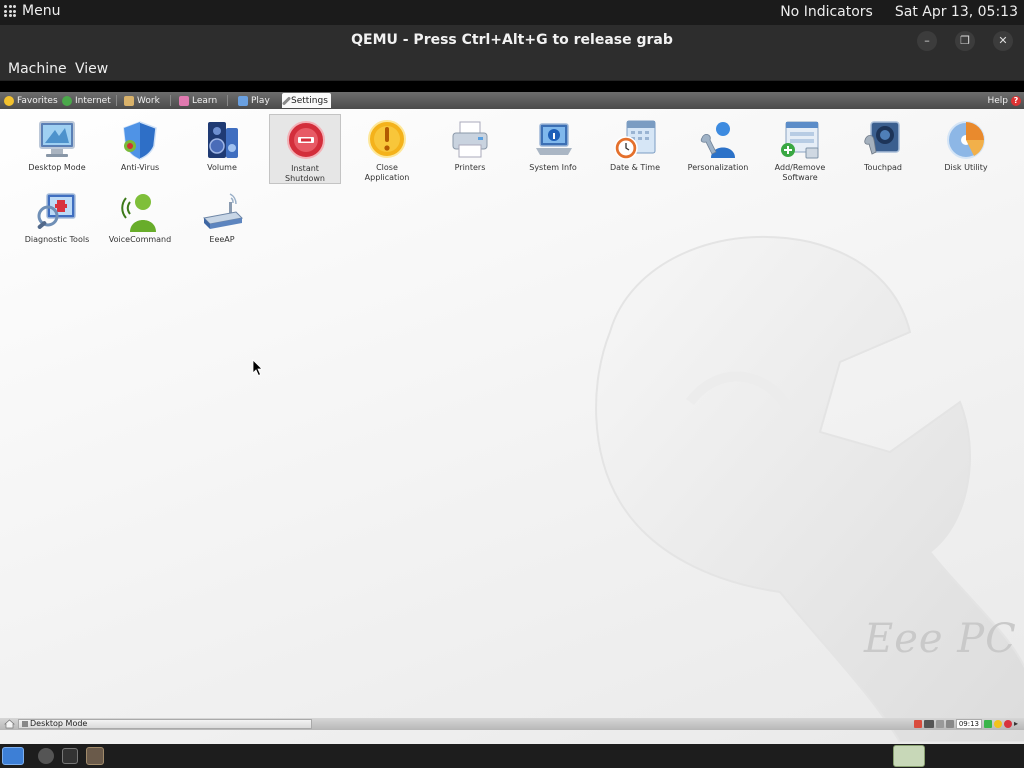 This screenshot has width=1024, height=768. What do you see at coordinates (998, 724) in the screenshot?
I see `smiley-icon` at bounding box center [998, 724].